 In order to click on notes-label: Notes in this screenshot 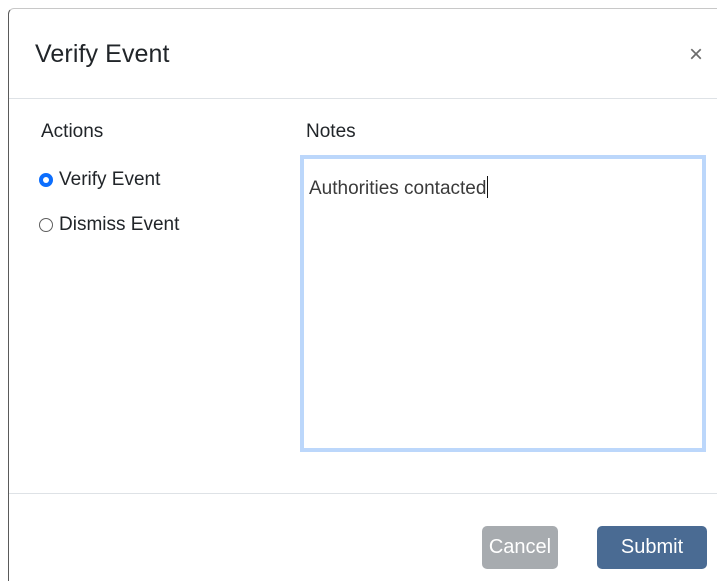, I will do `click(331, 131)`.